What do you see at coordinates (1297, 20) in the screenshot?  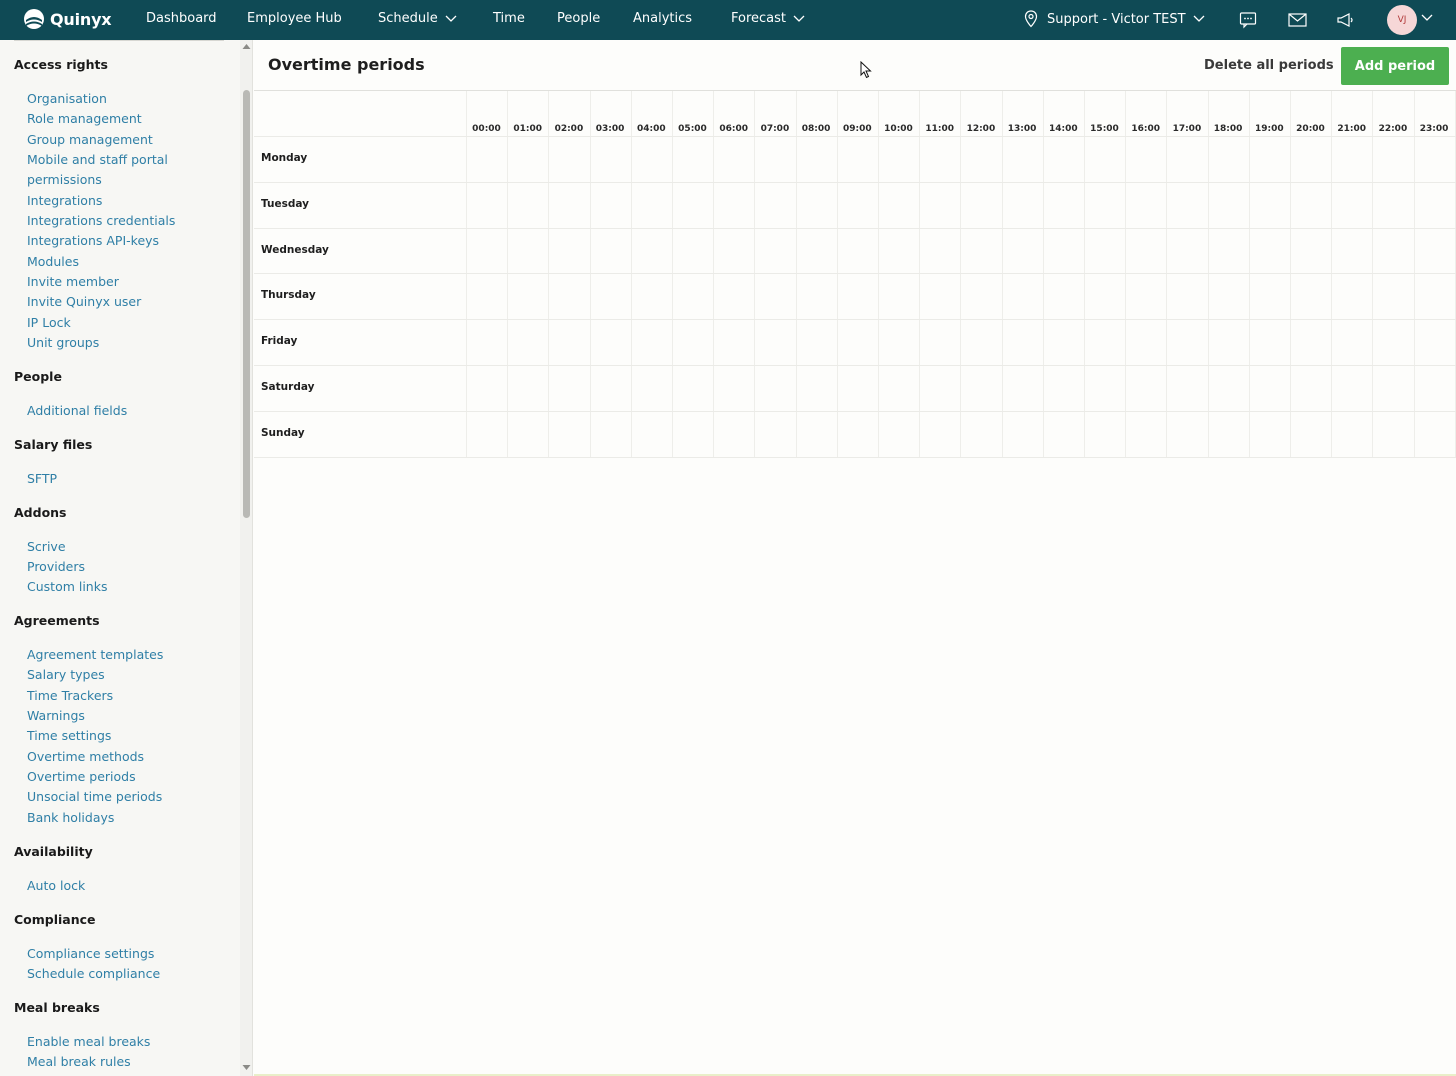 I see `mail-icon` at bounding box center [1297, 20].